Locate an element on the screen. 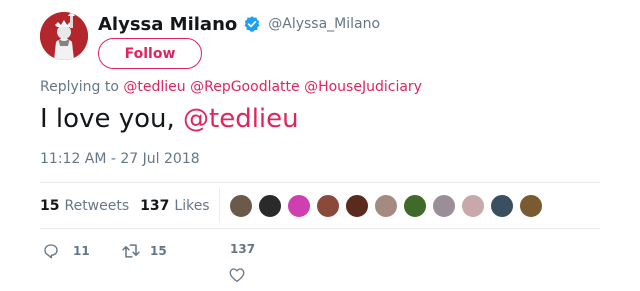 The image size is (640, 291). reply-action: 11 is located at coordinates (66, 251).